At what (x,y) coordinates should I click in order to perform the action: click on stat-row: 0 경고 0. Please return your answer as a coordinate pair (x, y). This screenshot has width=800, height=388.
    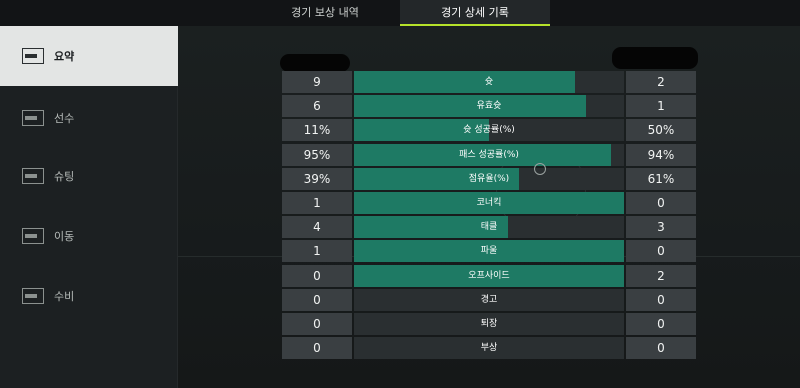
    Looking at the image, I should click on (490, 299).